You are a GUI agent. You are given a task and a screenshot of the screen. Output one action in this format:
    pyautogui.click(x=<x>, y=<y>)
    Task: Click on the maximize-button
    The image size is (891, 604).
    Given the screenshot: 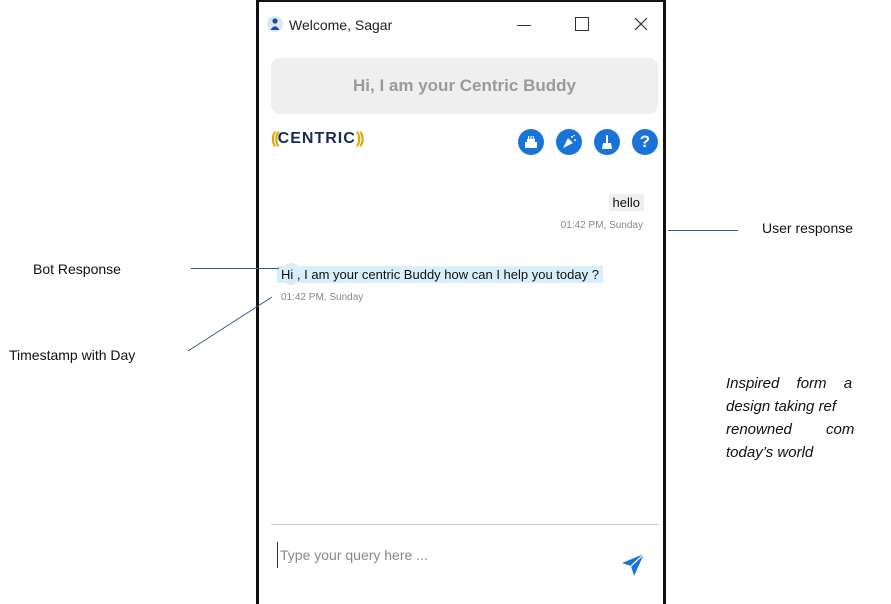 What is the action you would take?
    pyautogui.click(x=582, y=24)
    